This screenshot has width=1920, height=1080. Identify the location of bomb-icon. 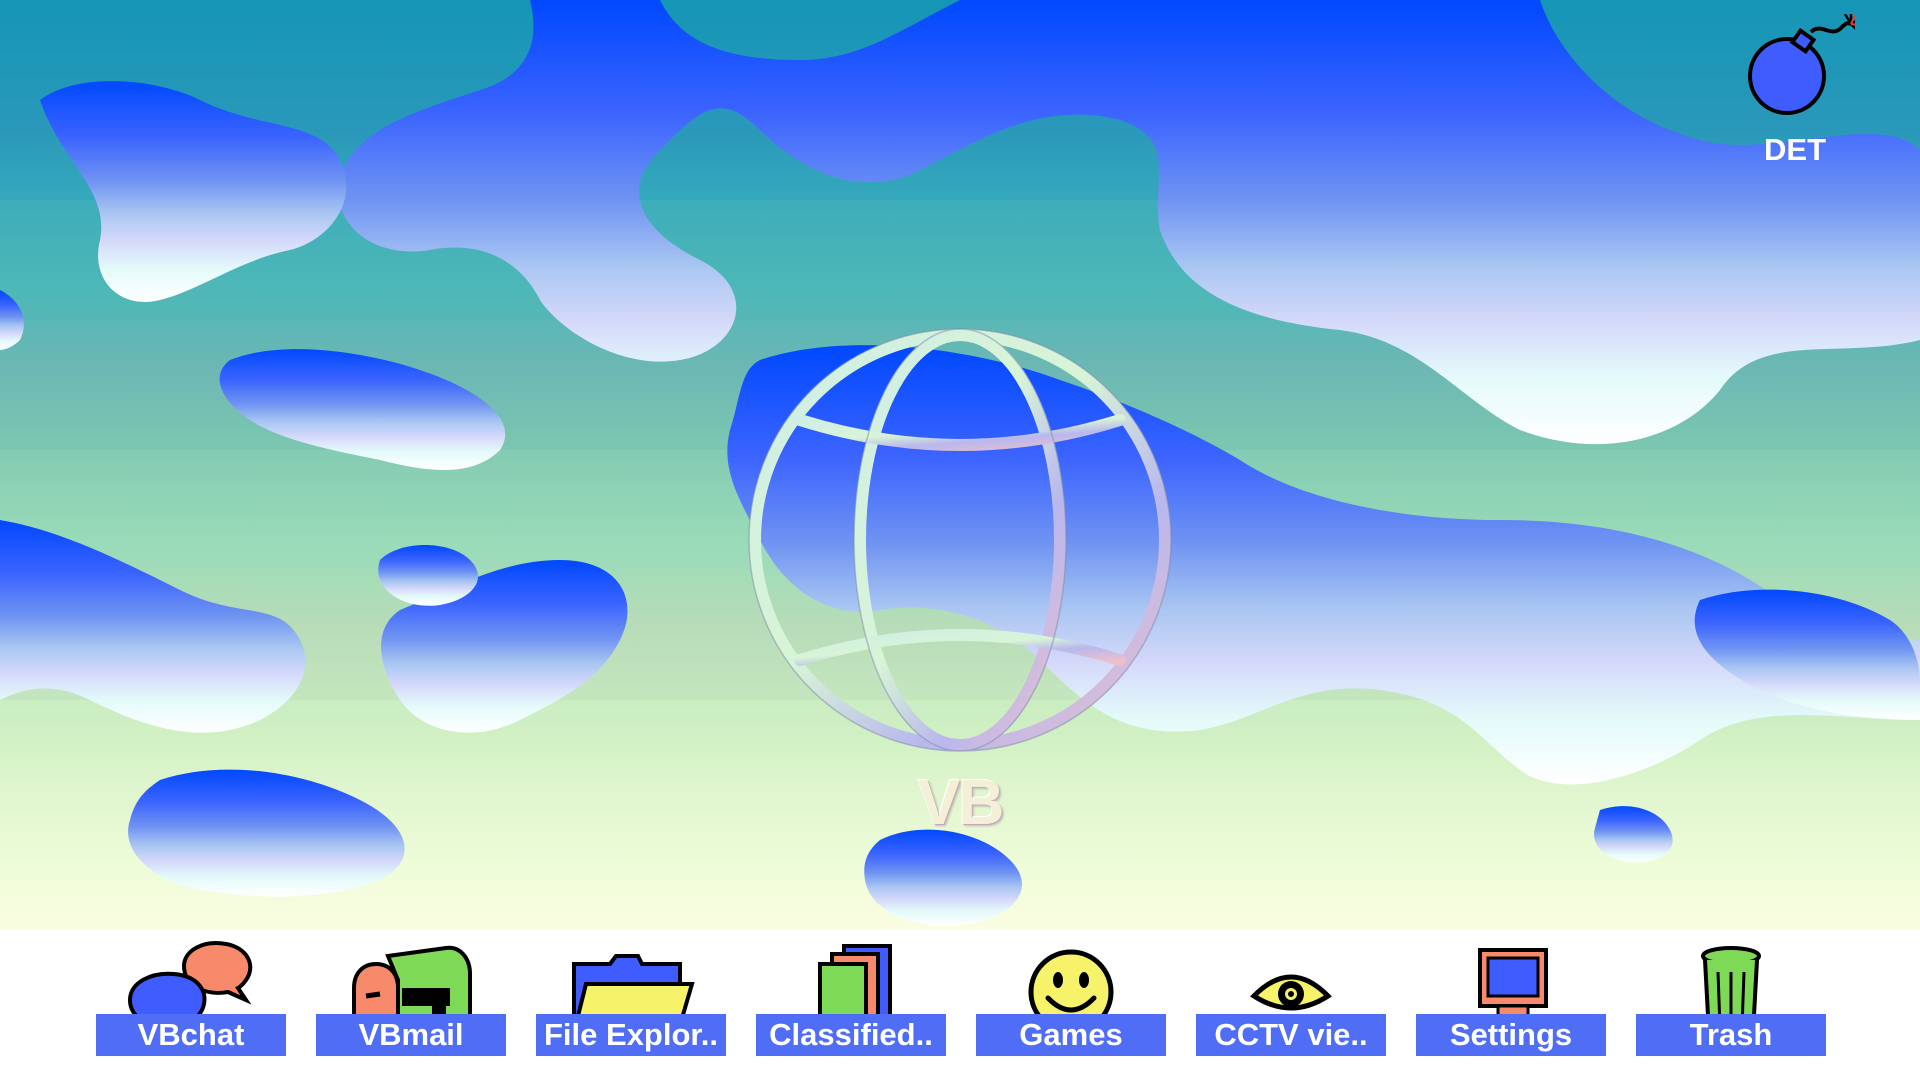
(1801, 64).